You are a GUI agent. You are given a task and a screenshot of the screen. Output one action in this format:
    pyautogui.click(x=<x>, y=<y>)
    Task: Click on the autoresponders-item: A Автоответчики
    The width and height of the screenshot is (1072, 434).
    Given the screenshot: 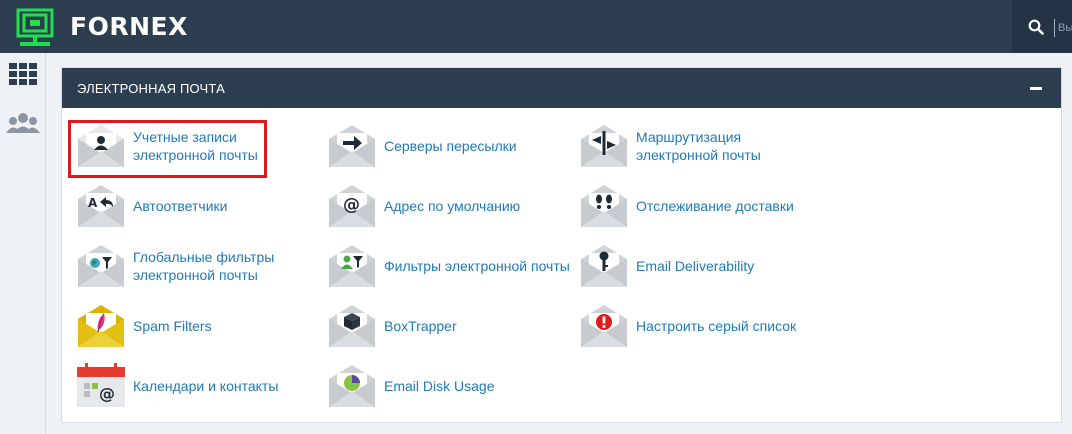 What is the action you would take?
    pyautogui.click(x=196, y=206)
    